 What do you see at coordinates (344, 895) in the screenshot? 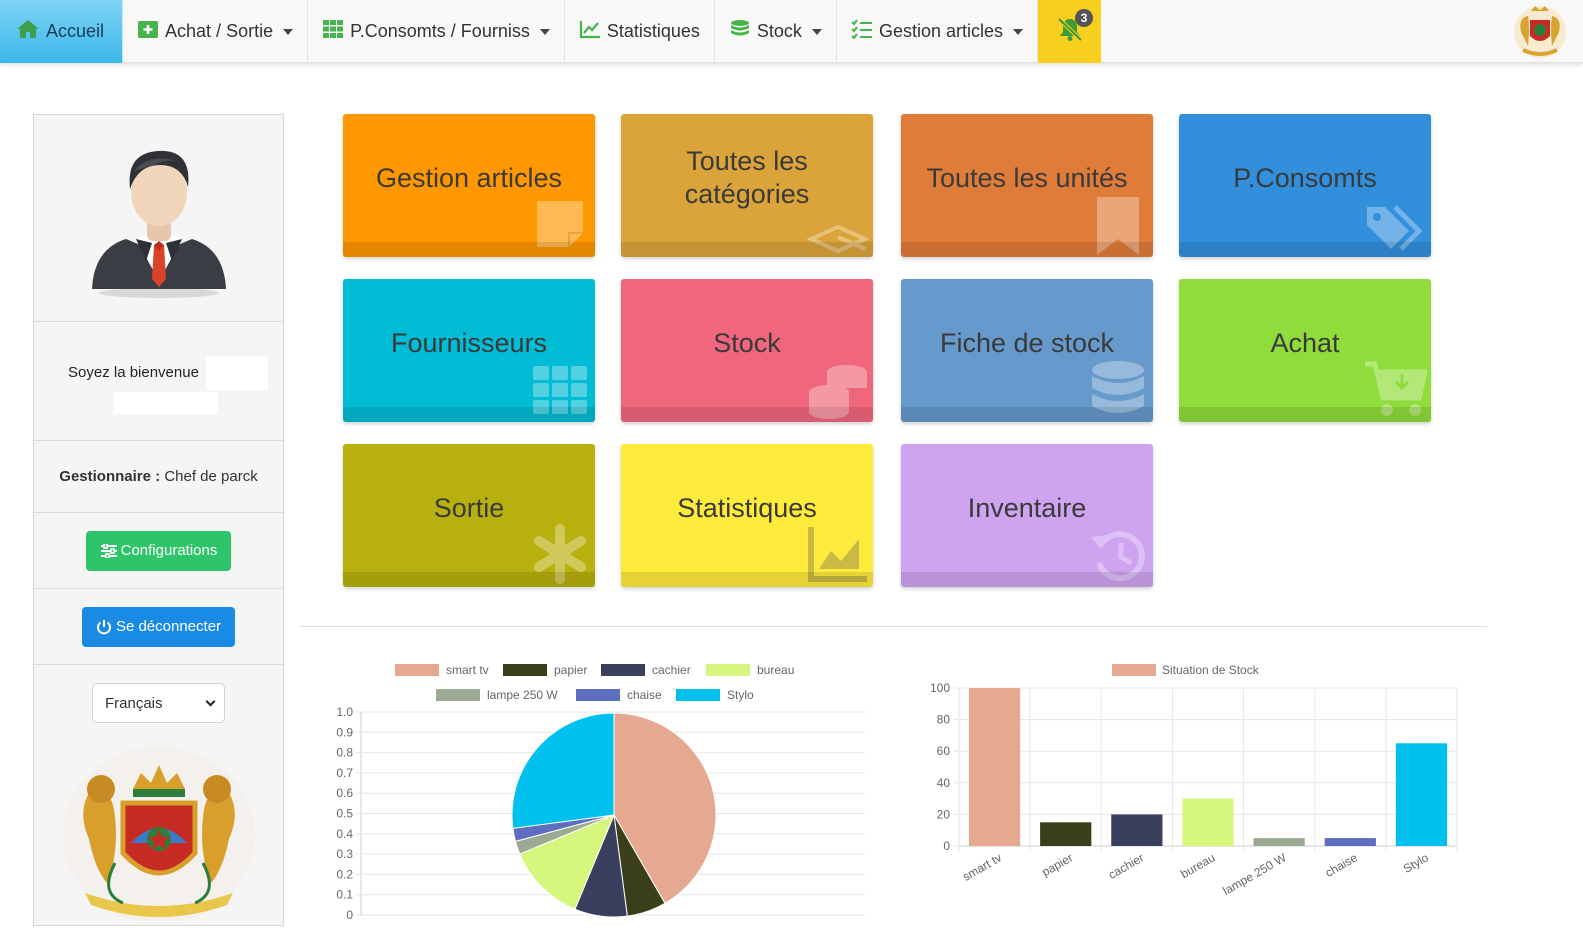
I see `y-tick-label: 0.1` at bounding box center [344, 895].